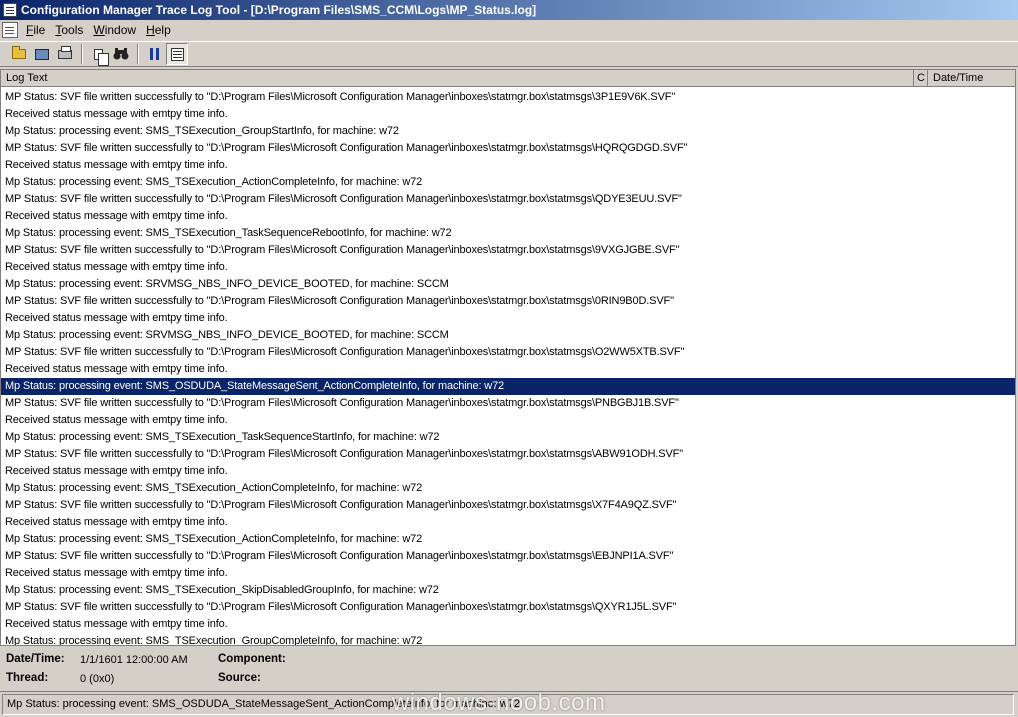  I want to click on find-button, so click(121, 54).